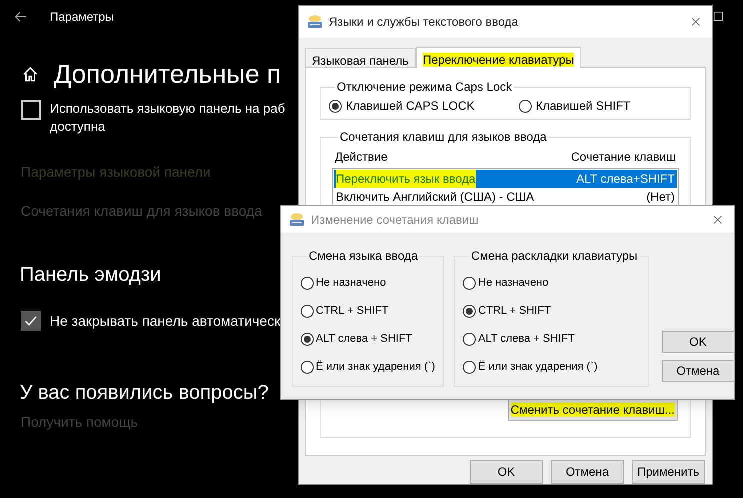 The width and height of the screenshot is (743, 498). I want to click on list-row: Переключить язык ввода ALT слева+SHIFT, so click(505, 179).